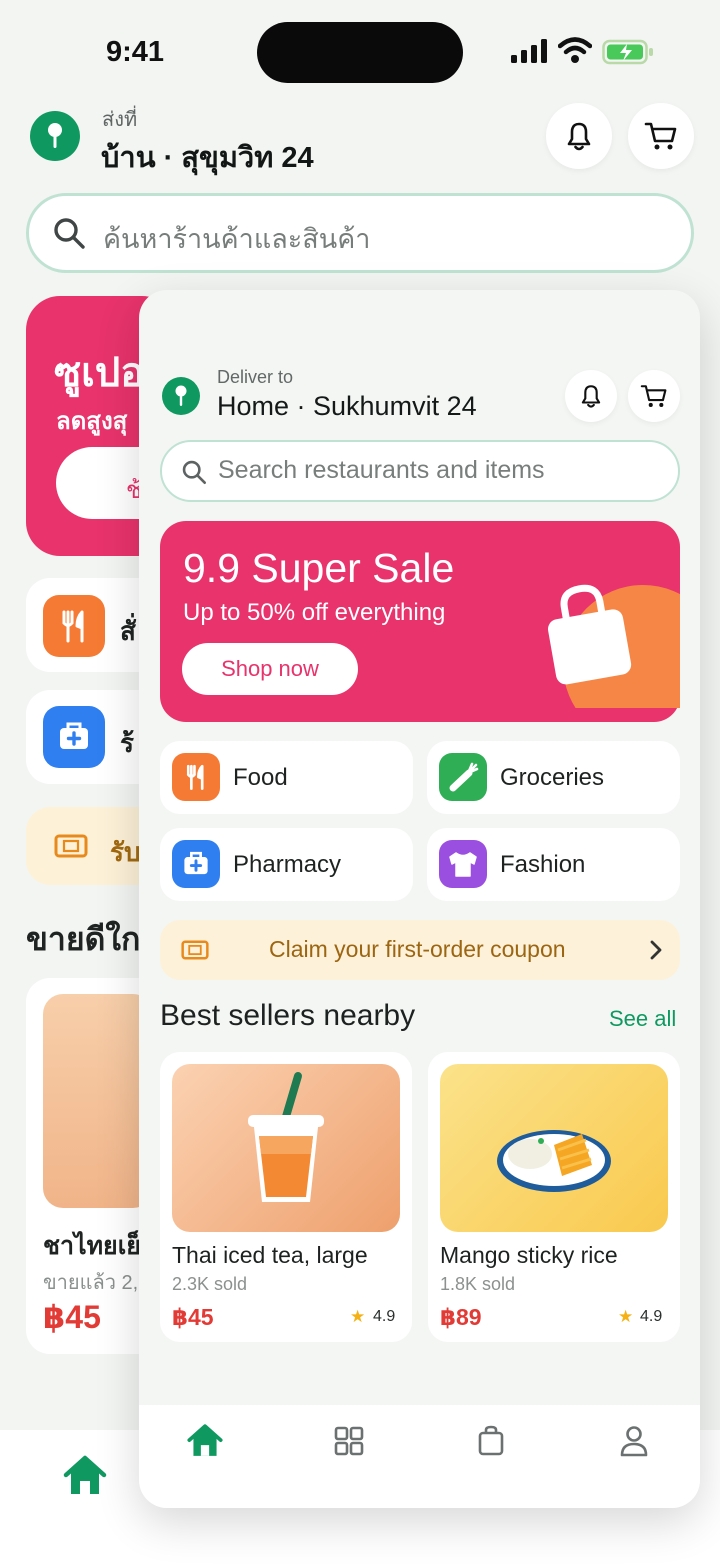 Image resolution: width=720 pixels, height=1565 pixels. I want to click on deliver-label: Deliver to, so click(255, 377).